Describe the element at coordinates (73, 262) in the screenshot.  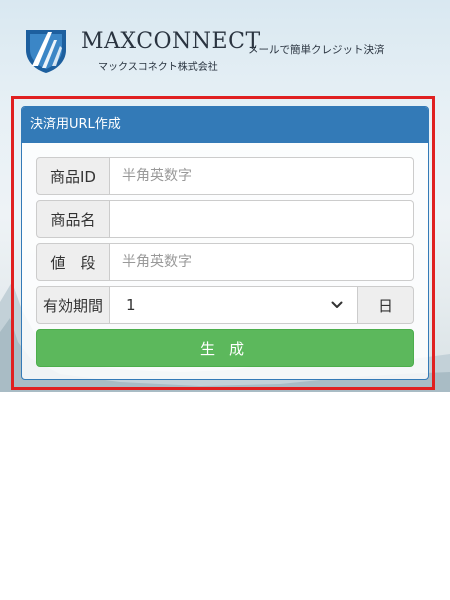
I see `price-label: 値 段` at that location.